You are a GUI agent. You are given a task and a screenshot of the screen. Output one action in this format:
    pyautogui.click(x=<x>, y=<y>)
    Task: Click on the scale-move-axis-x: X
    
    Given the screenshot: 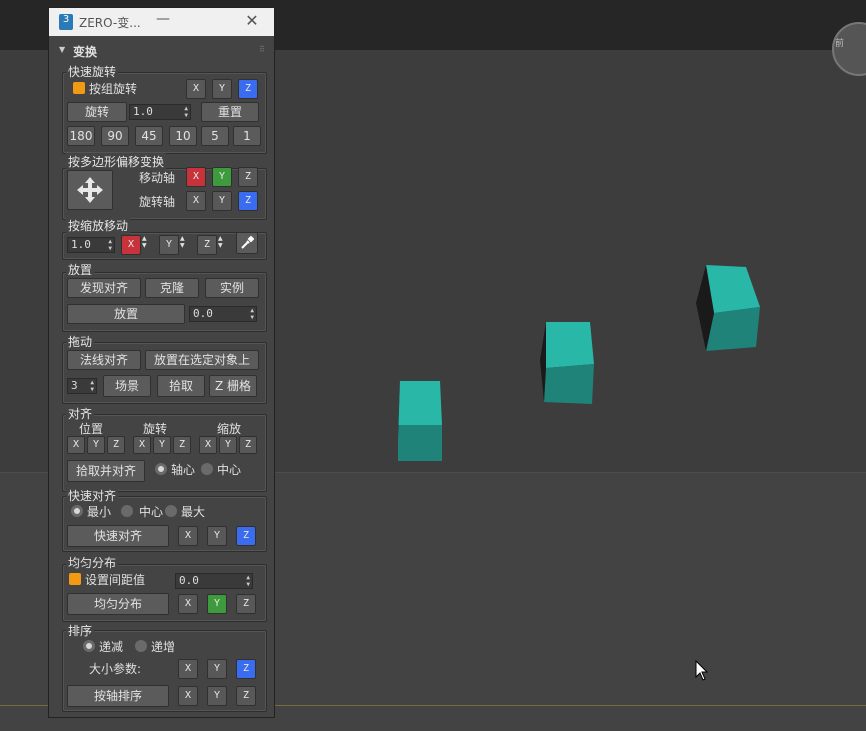 What is the action you would take?
    pyautogui.click(x=131, y=245)
    